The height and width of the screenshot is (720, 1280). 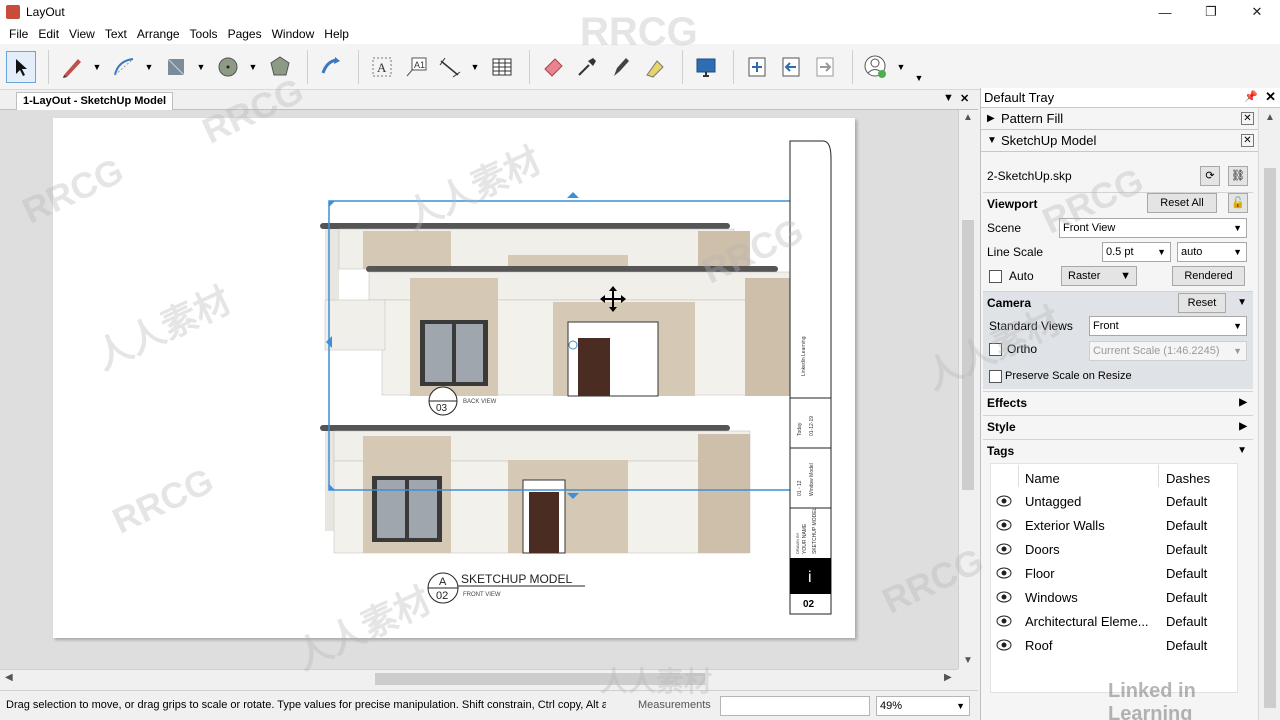 I want to click on style-tool-button, so click(x=587, y=67).